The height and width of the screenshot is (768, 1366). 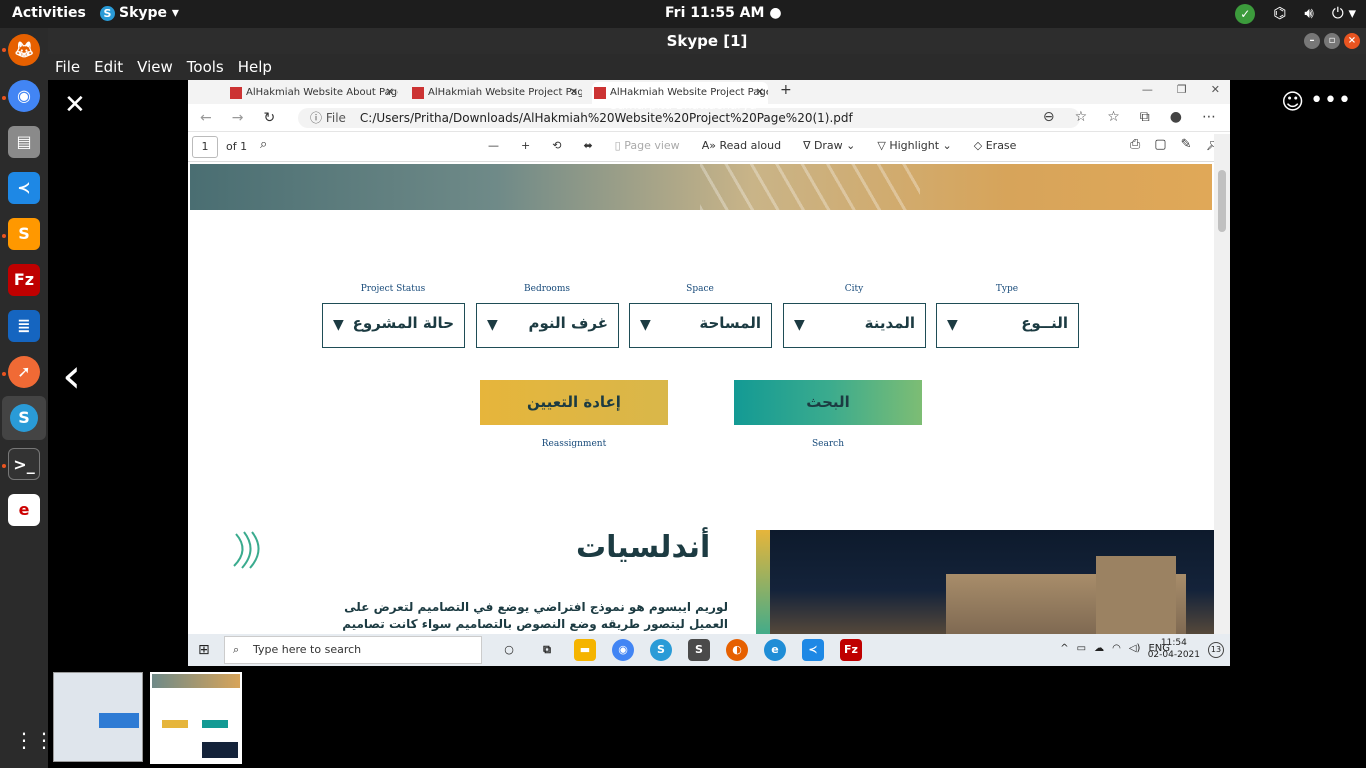 I want to click on file-explorer-icon: ▬, so click(x=585, y=650).